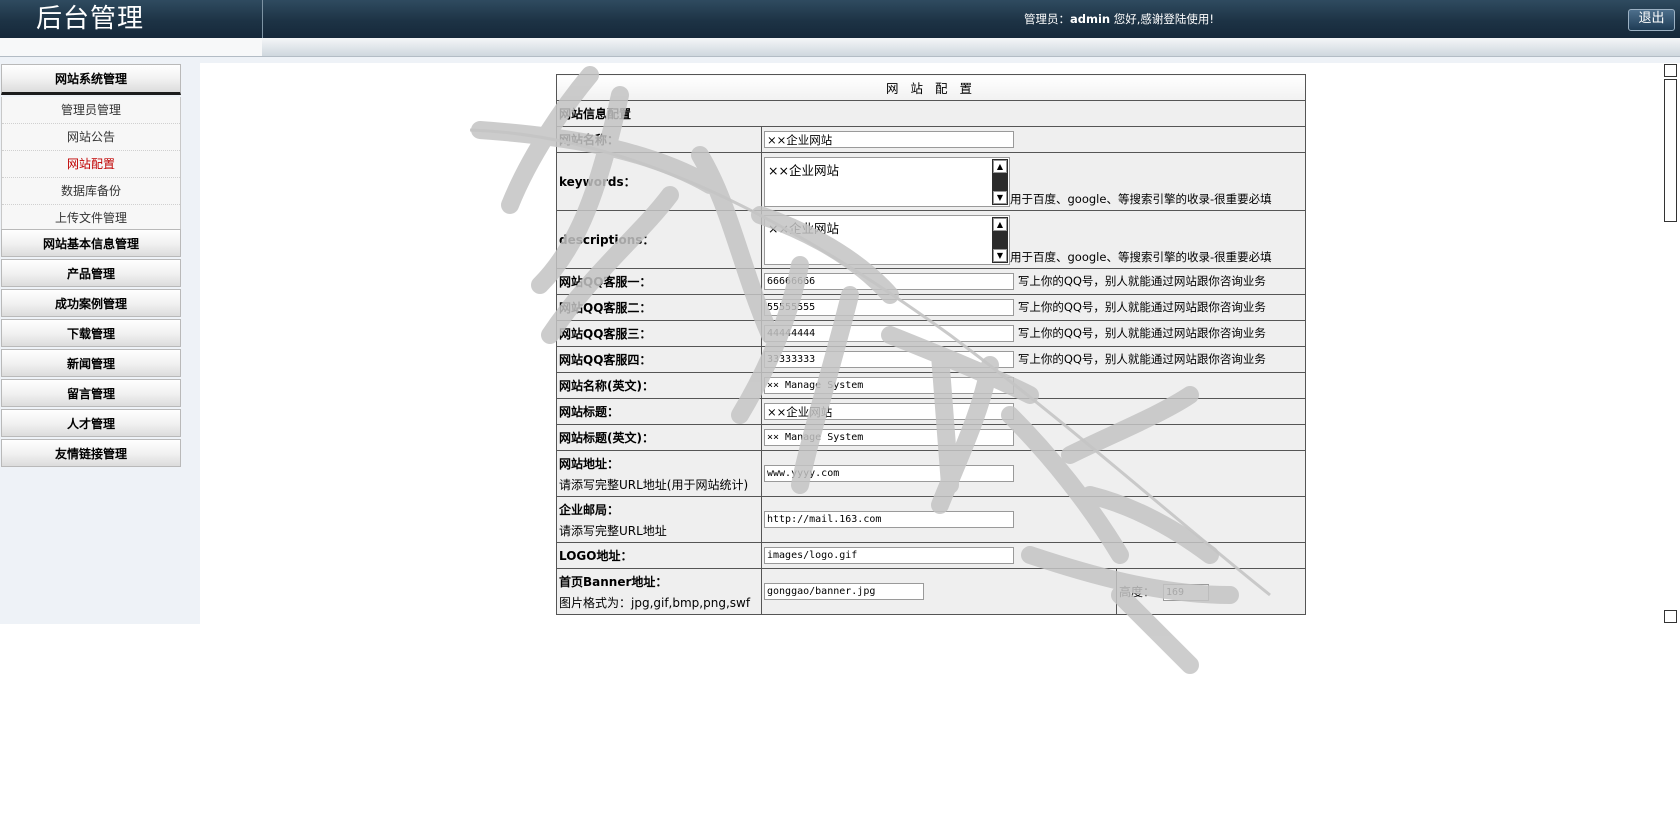 The width and height of the screenshot is (1680, 840). Describe the element at coordinates (931, 87) in the screenshot. I see `form-title: 网 站 配 置` at that location.